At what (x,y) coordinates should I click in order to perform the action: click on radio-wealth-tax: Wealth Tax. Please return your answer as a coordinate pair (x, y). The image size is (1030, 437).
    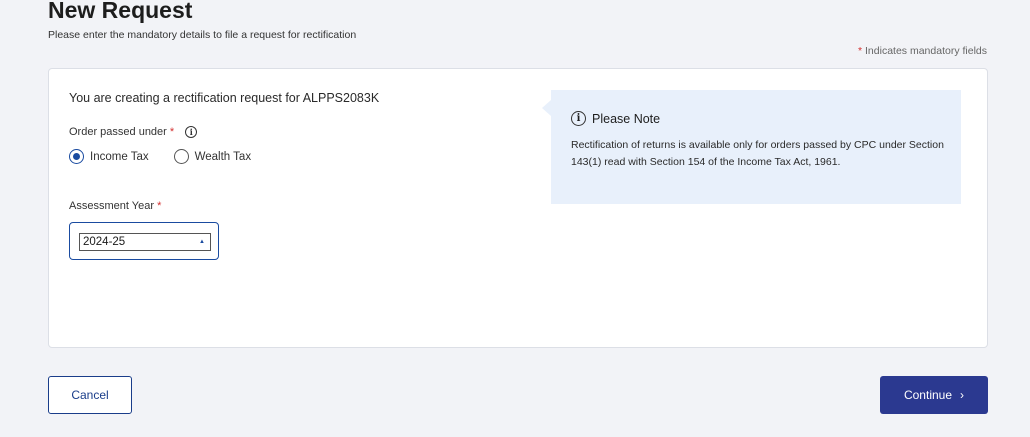
    Looking at the image, I should click on (212, 156).